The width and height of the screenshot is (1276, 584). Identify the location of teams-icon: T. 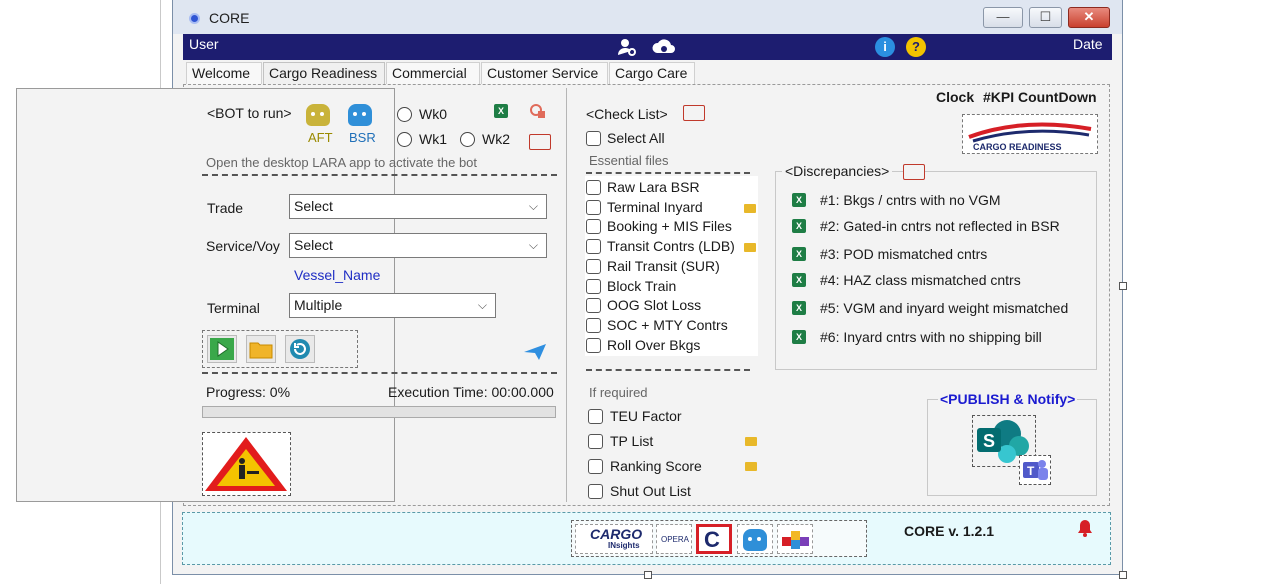
(1035, 470).